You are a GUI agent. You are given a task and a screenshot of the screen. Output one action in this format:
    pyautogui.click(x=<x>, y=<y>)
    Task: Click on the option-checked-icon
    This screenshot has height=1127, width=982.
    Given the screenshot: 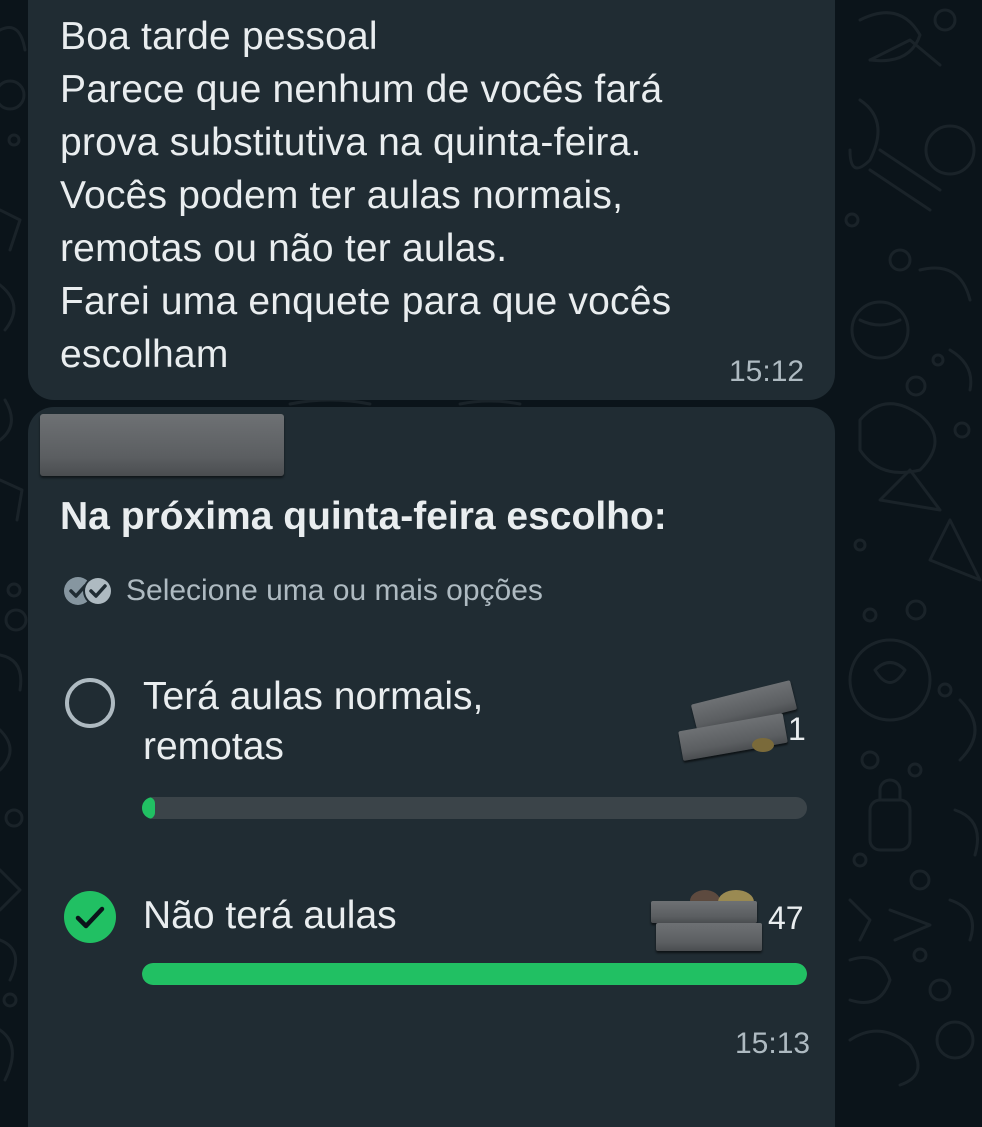 What is the action you would take?
    pyautogui.click(x=90, y=917)
    